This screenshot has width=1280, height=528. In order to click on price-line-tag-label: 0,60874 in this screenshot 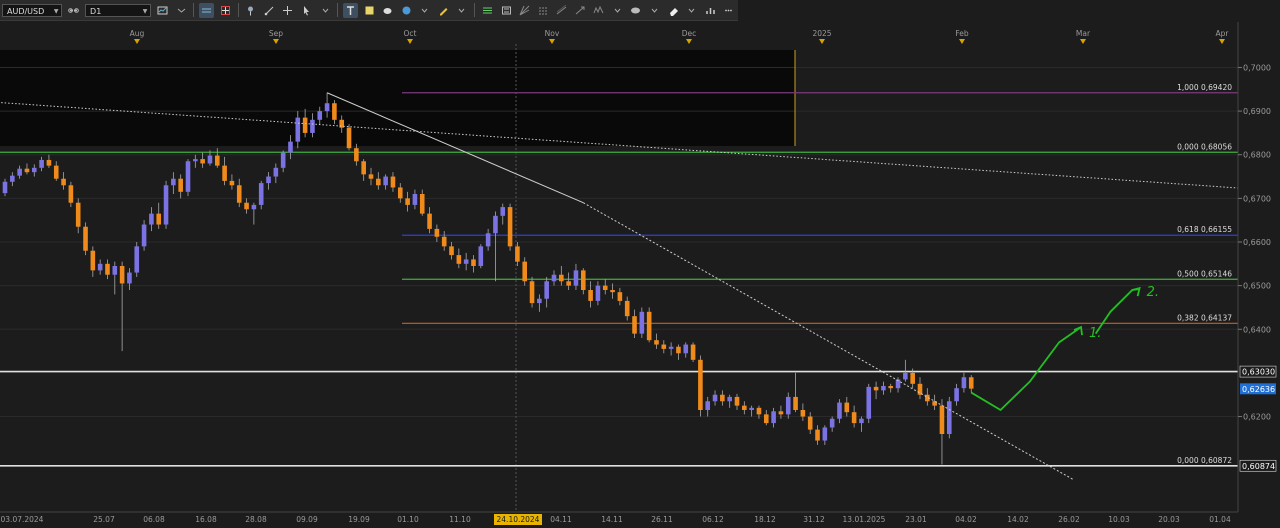, I will do `click(1258, 466)`.